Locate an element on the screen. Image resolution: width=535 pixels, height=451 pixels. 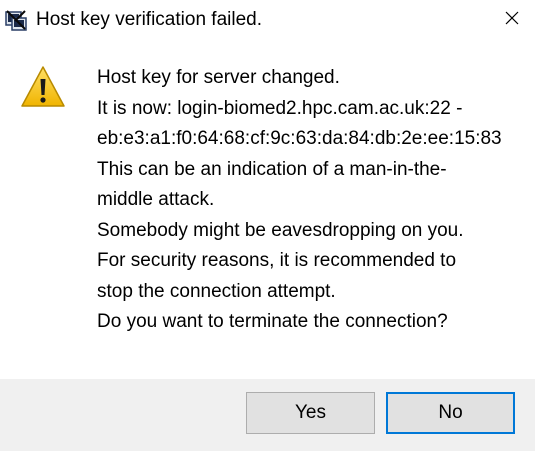
message-line: middle attack. is located at coordinates (156, 199).